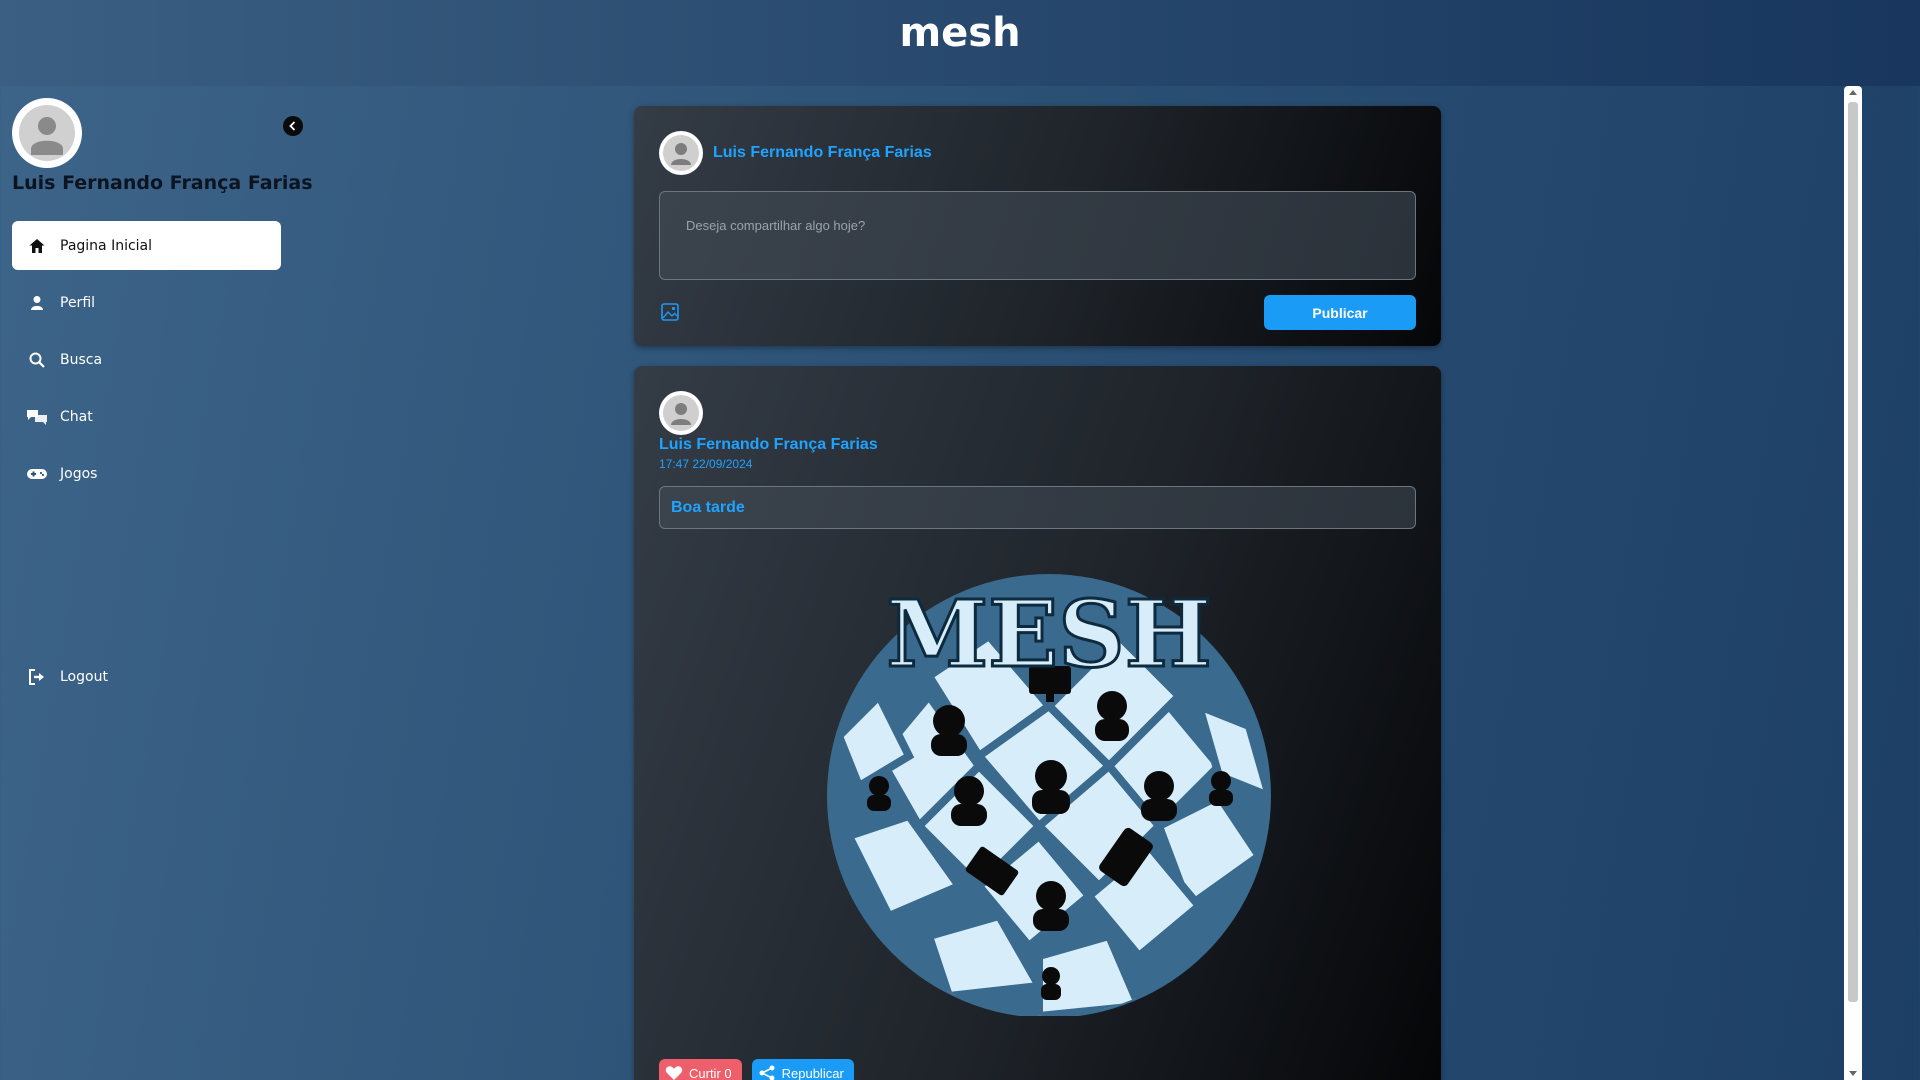  Describe the element at coordinates (37, 474) in the screenshot. I see `gamepad-icon` at that location.